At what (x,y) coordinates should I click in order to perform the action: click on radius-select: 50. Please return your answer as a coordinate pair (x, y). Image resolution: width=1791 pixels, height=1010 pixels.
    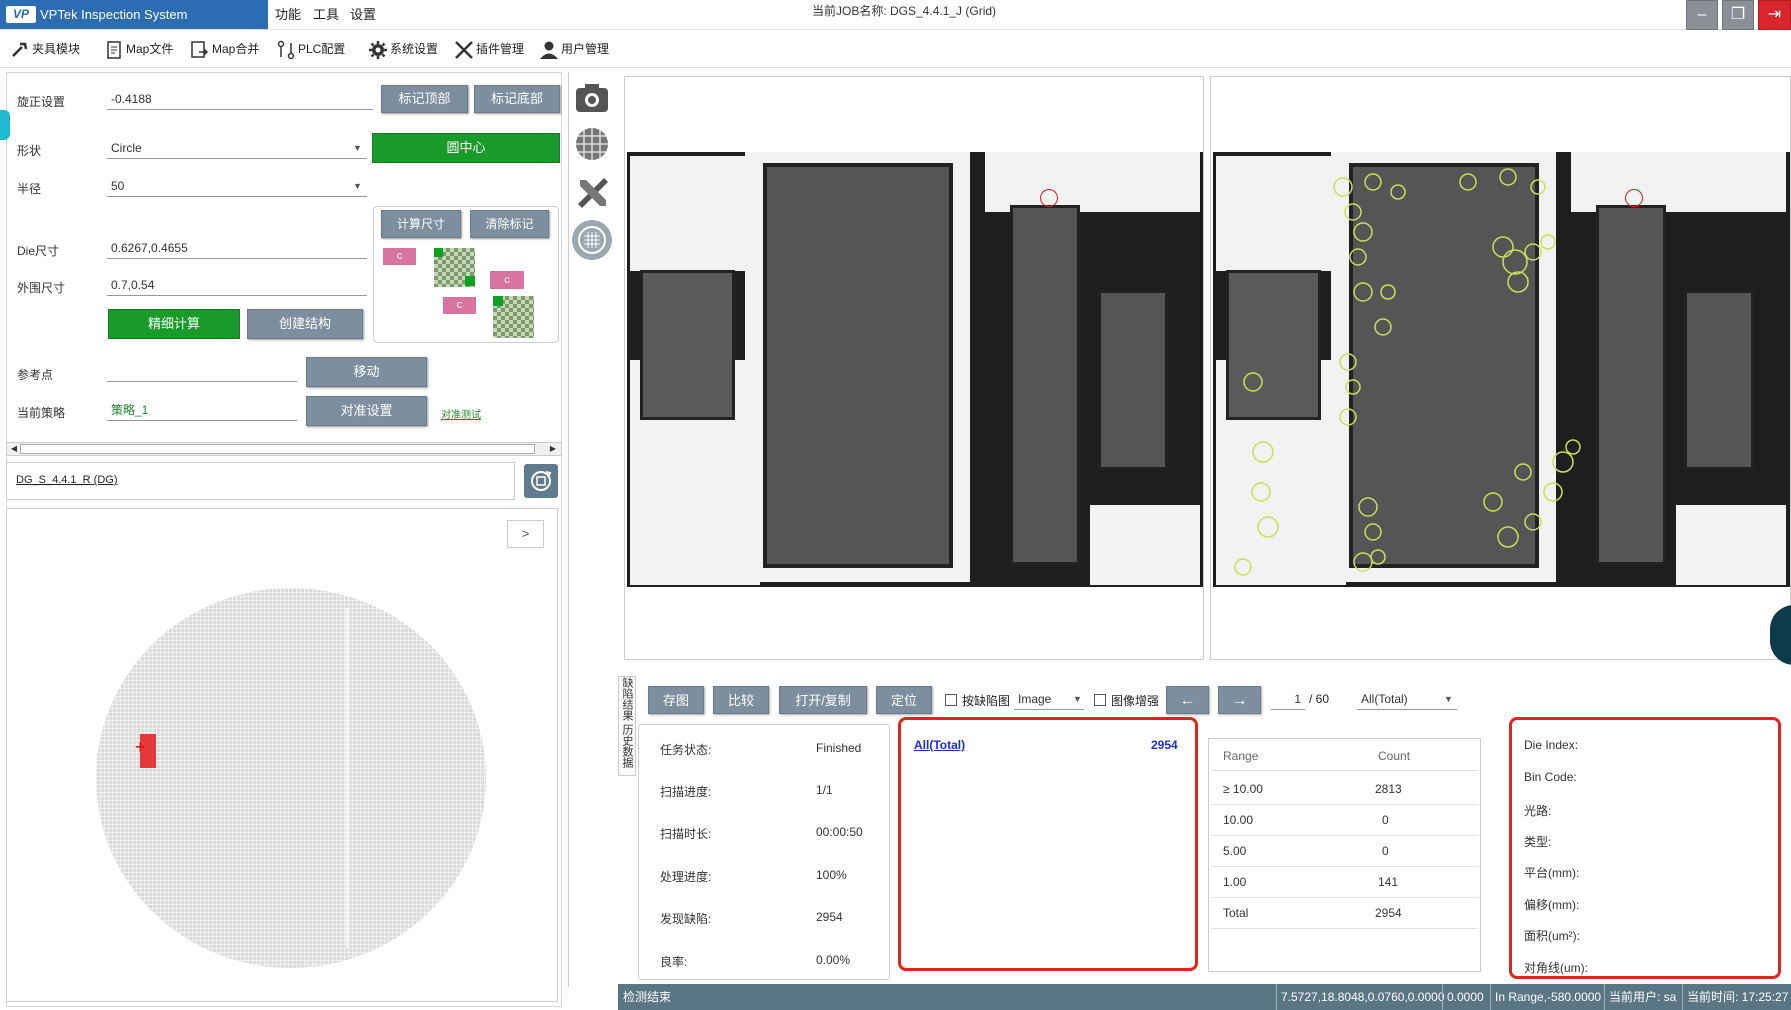
    Looking at the image, I should click on (237, 187).